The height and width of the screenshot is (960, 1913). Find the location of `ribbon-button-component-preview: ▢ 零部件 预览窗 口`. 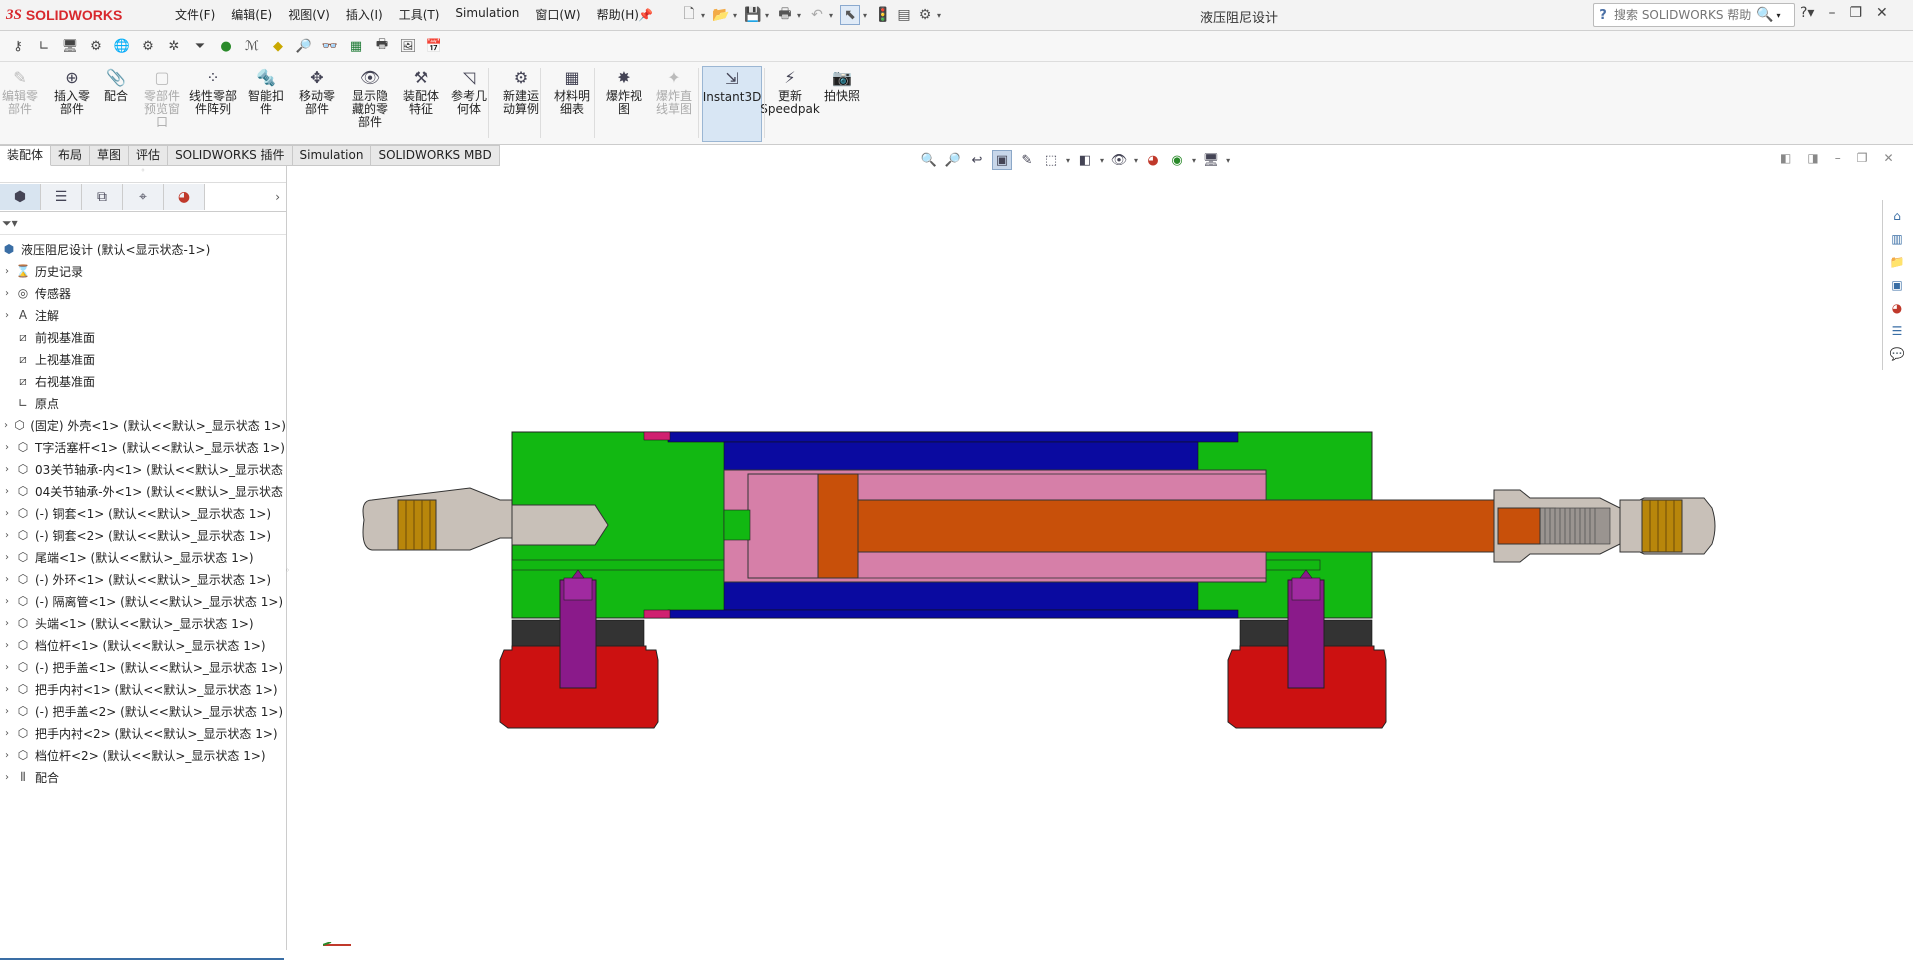

ribbon-button-component-preview: ▢ 零部件 预览窗 口 is located at coordinates (162, 103).